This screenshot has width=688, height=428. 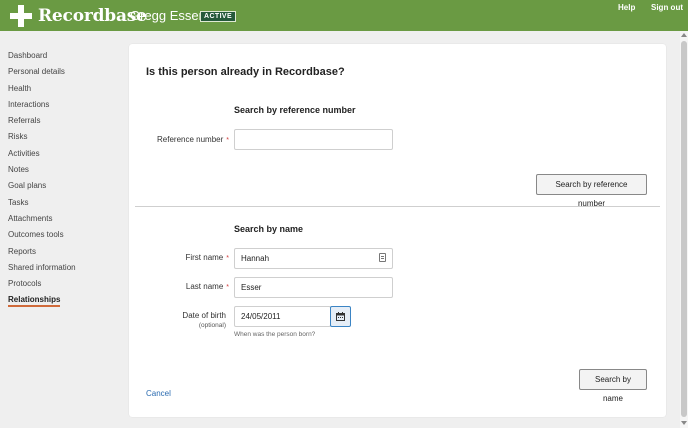 What do you see at coordinates (282, 316) in the screenshot?
I see `date-of-birth-input` at bounding box center [282, 316].